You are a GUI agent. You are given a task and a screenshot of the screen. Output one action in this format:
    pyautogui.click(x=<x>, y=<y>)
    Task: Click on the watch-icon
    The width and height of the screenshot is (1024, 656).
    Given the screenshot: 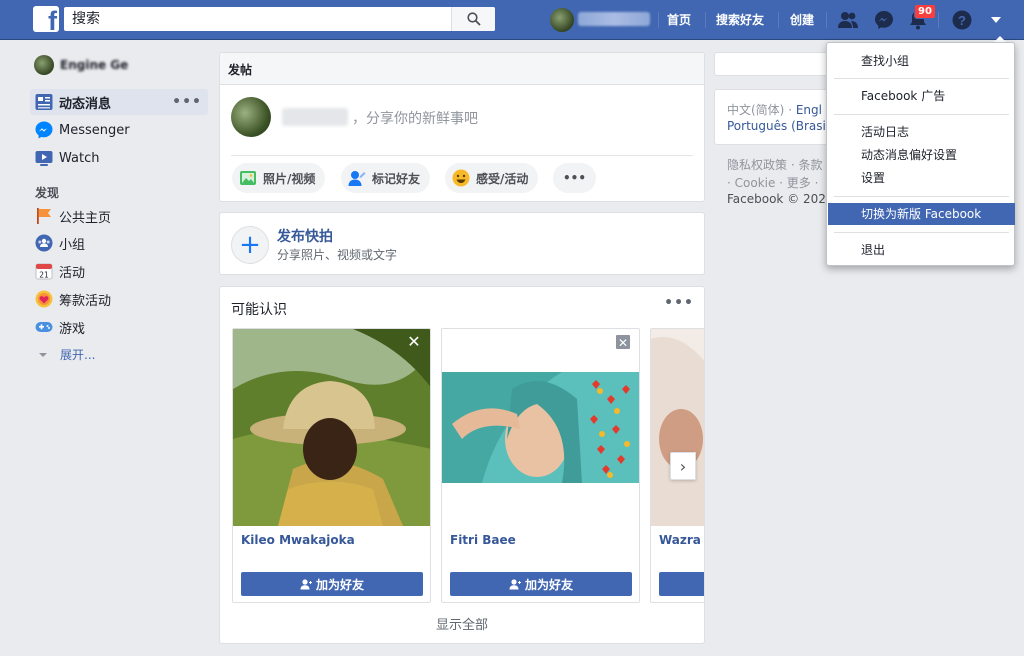 What is the action you would take?
    pyautogui.click(x=44, y=158)
    